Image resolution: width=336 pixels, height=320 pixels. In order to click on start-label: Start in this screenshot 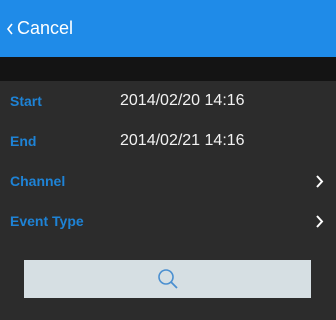, I will do `click(26, 101)`.